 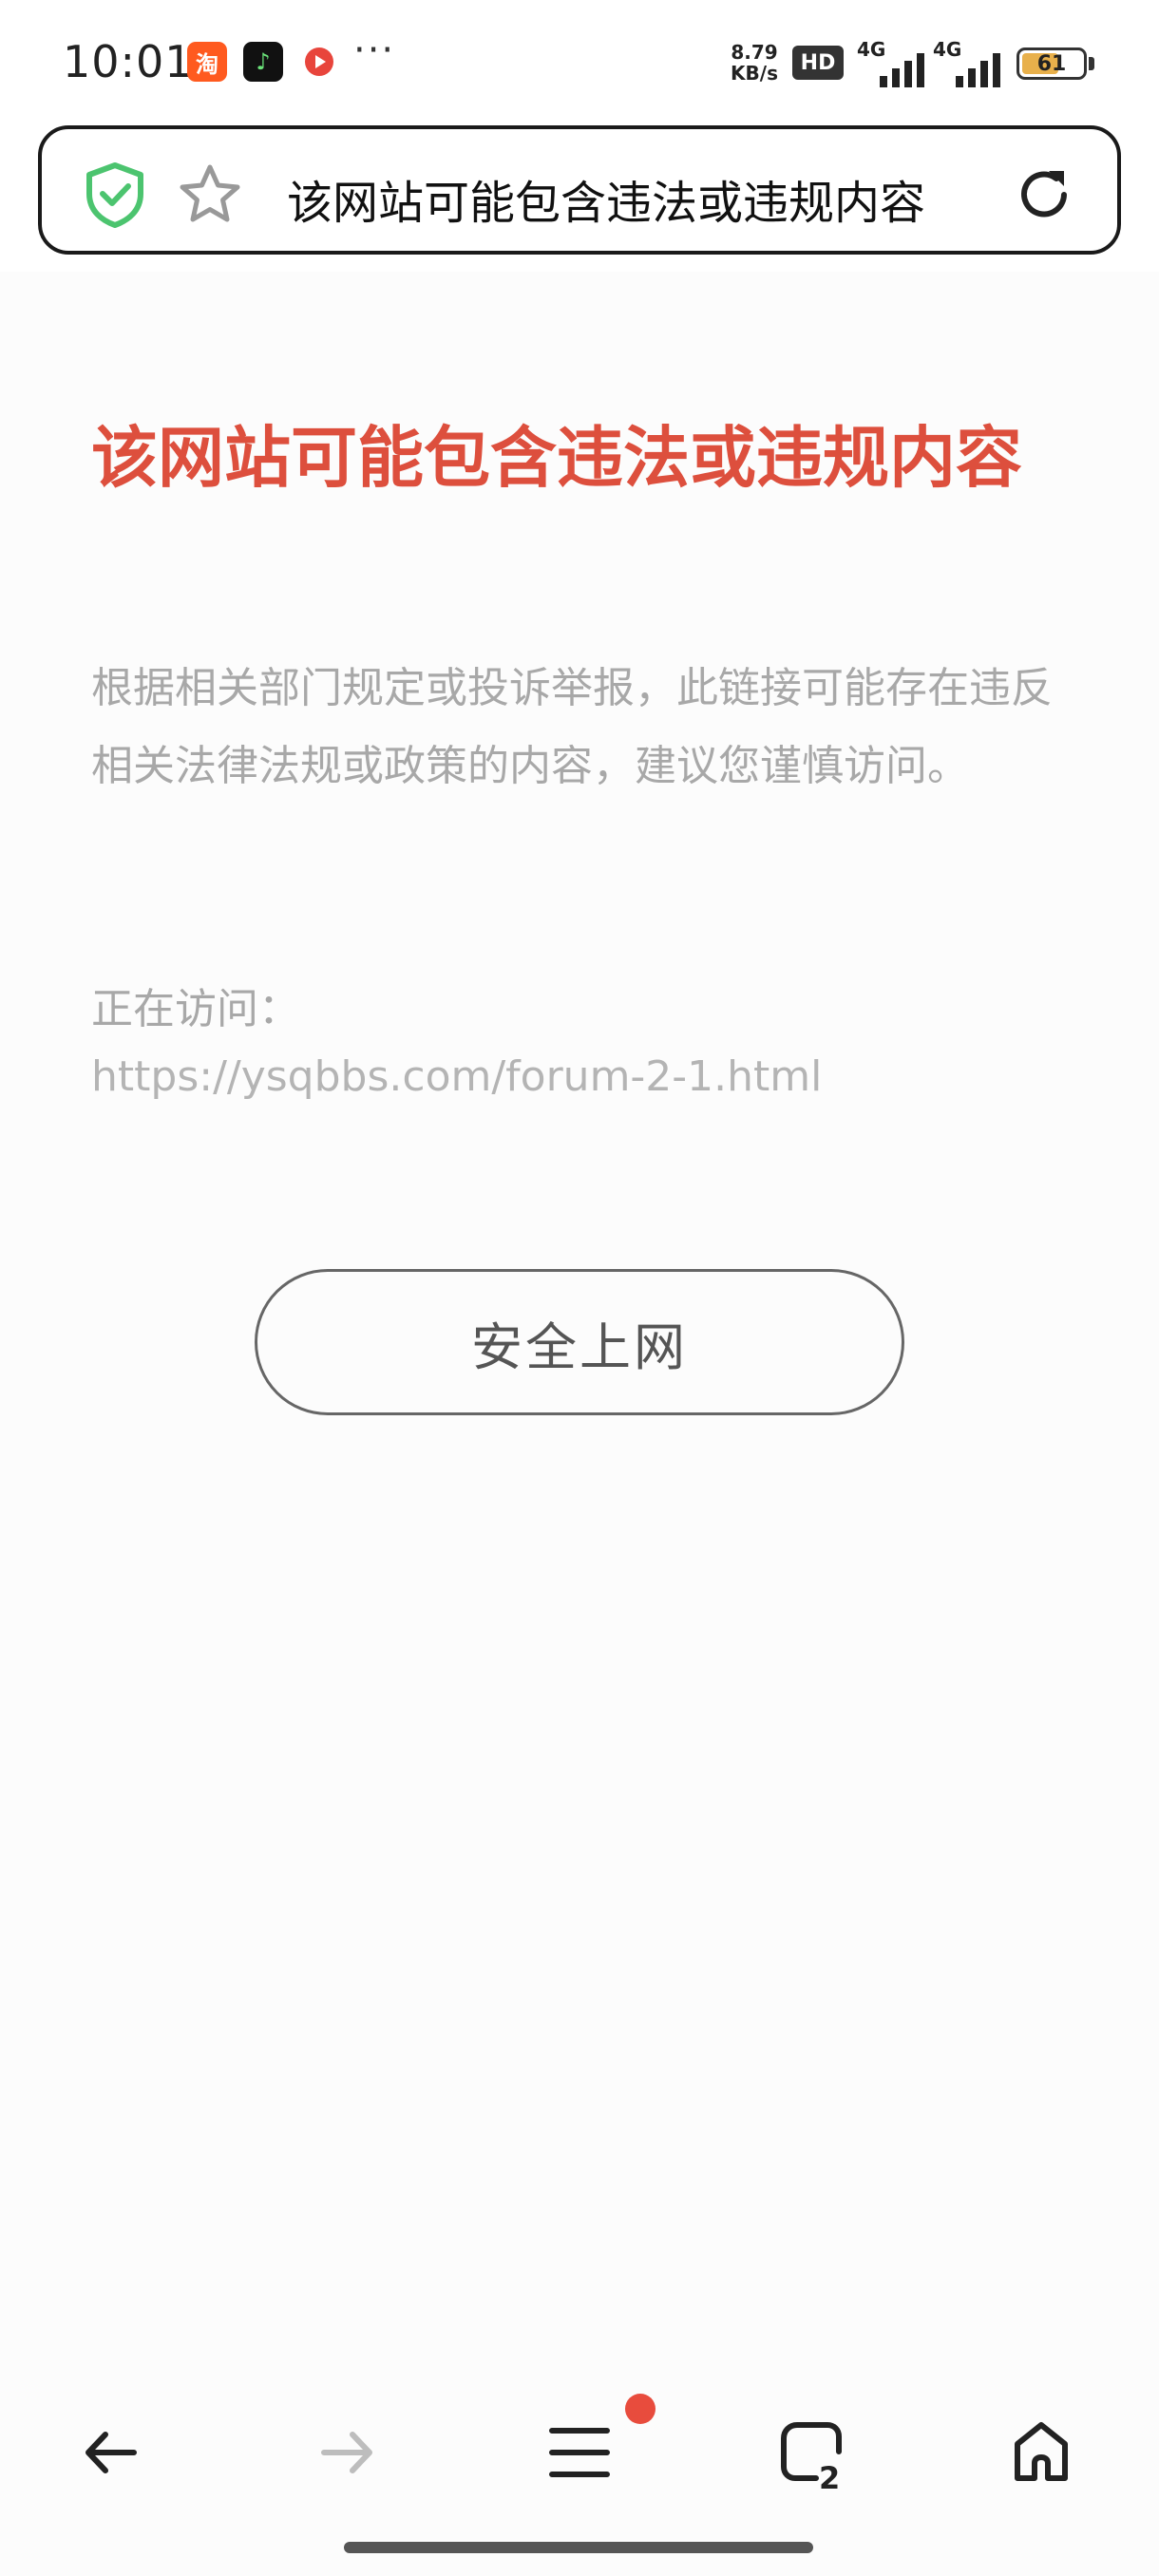 I want to click on video-app-icon, so click(x=319, y=62).